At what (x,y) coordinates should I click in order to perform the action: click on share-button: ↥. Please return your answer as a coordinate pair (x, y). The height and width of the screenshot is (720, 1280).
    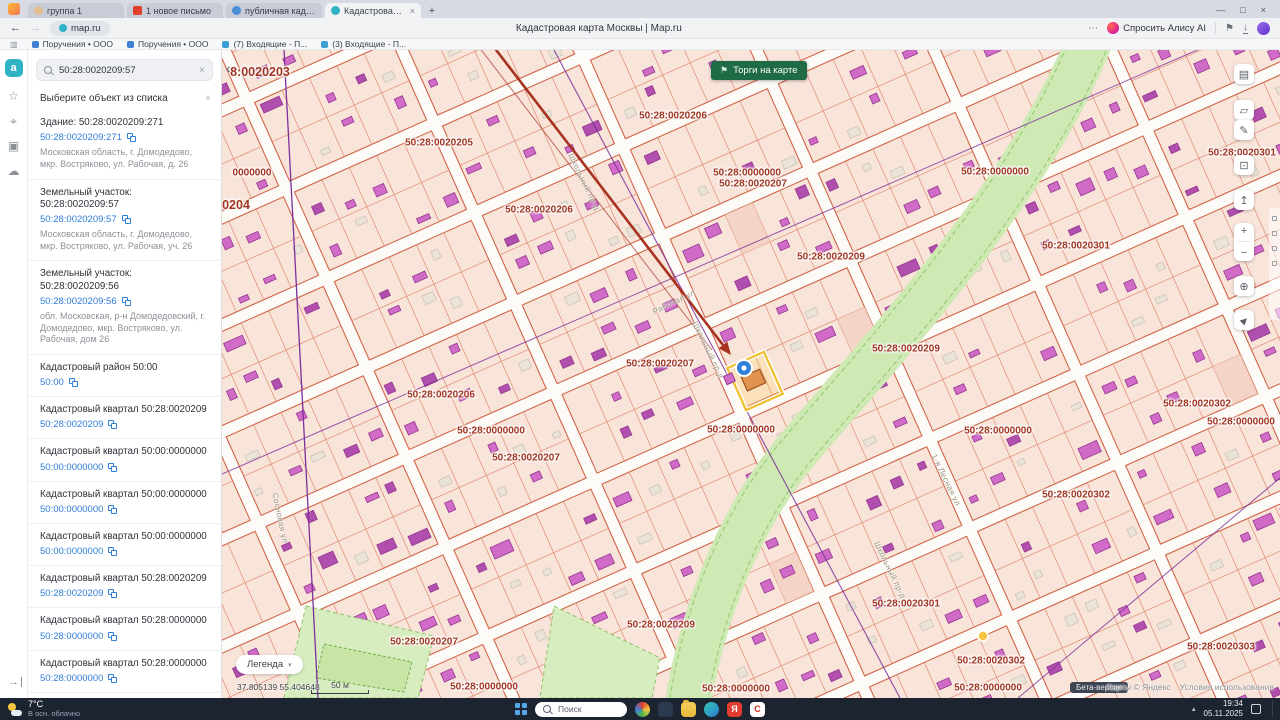
    Looking at the image, I should click on (1244, 200).